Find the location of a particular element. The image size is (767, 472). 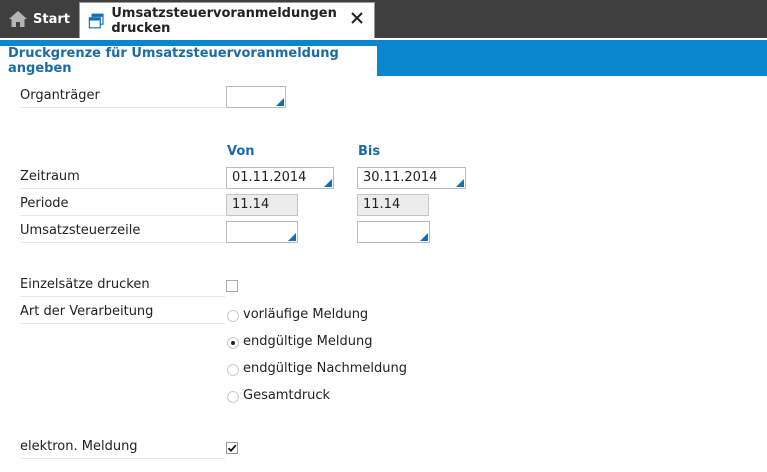

einzelsaetze-checkbox is located at coordinates (232, 286).